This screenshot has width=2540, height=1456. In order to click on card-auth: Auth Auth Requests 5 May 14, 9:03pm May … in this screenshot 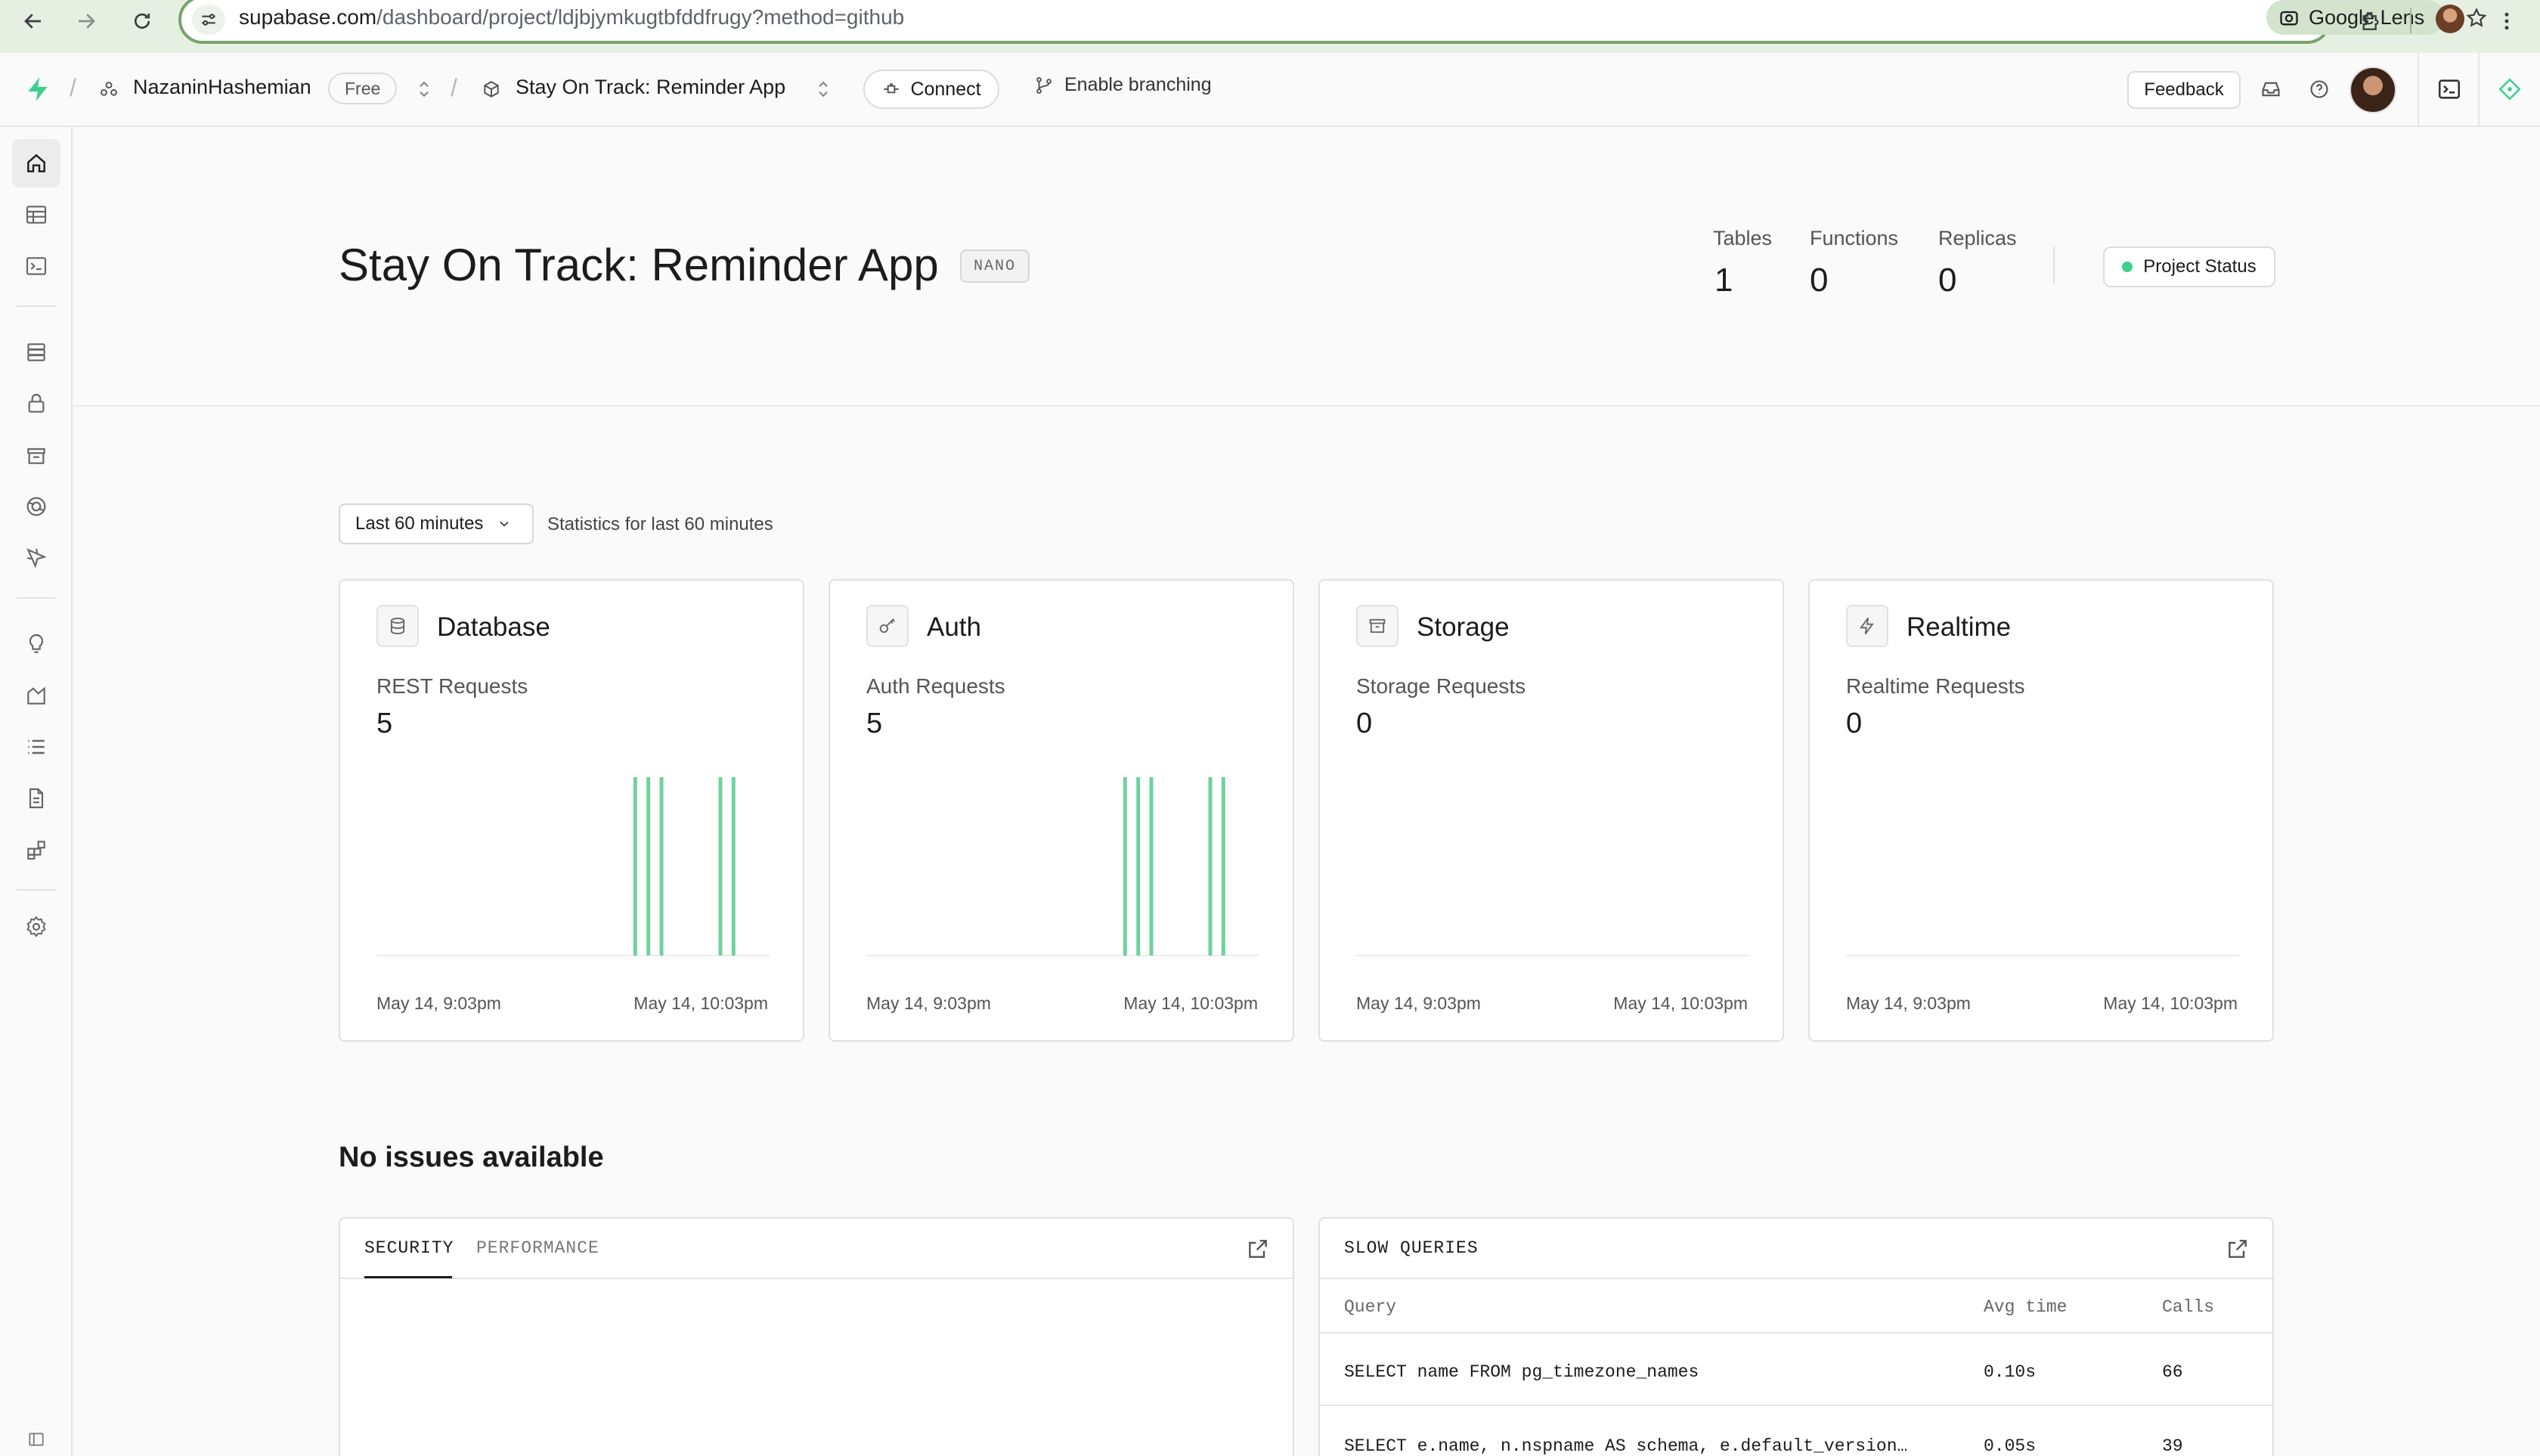, I will do `click(1061, 810)`.